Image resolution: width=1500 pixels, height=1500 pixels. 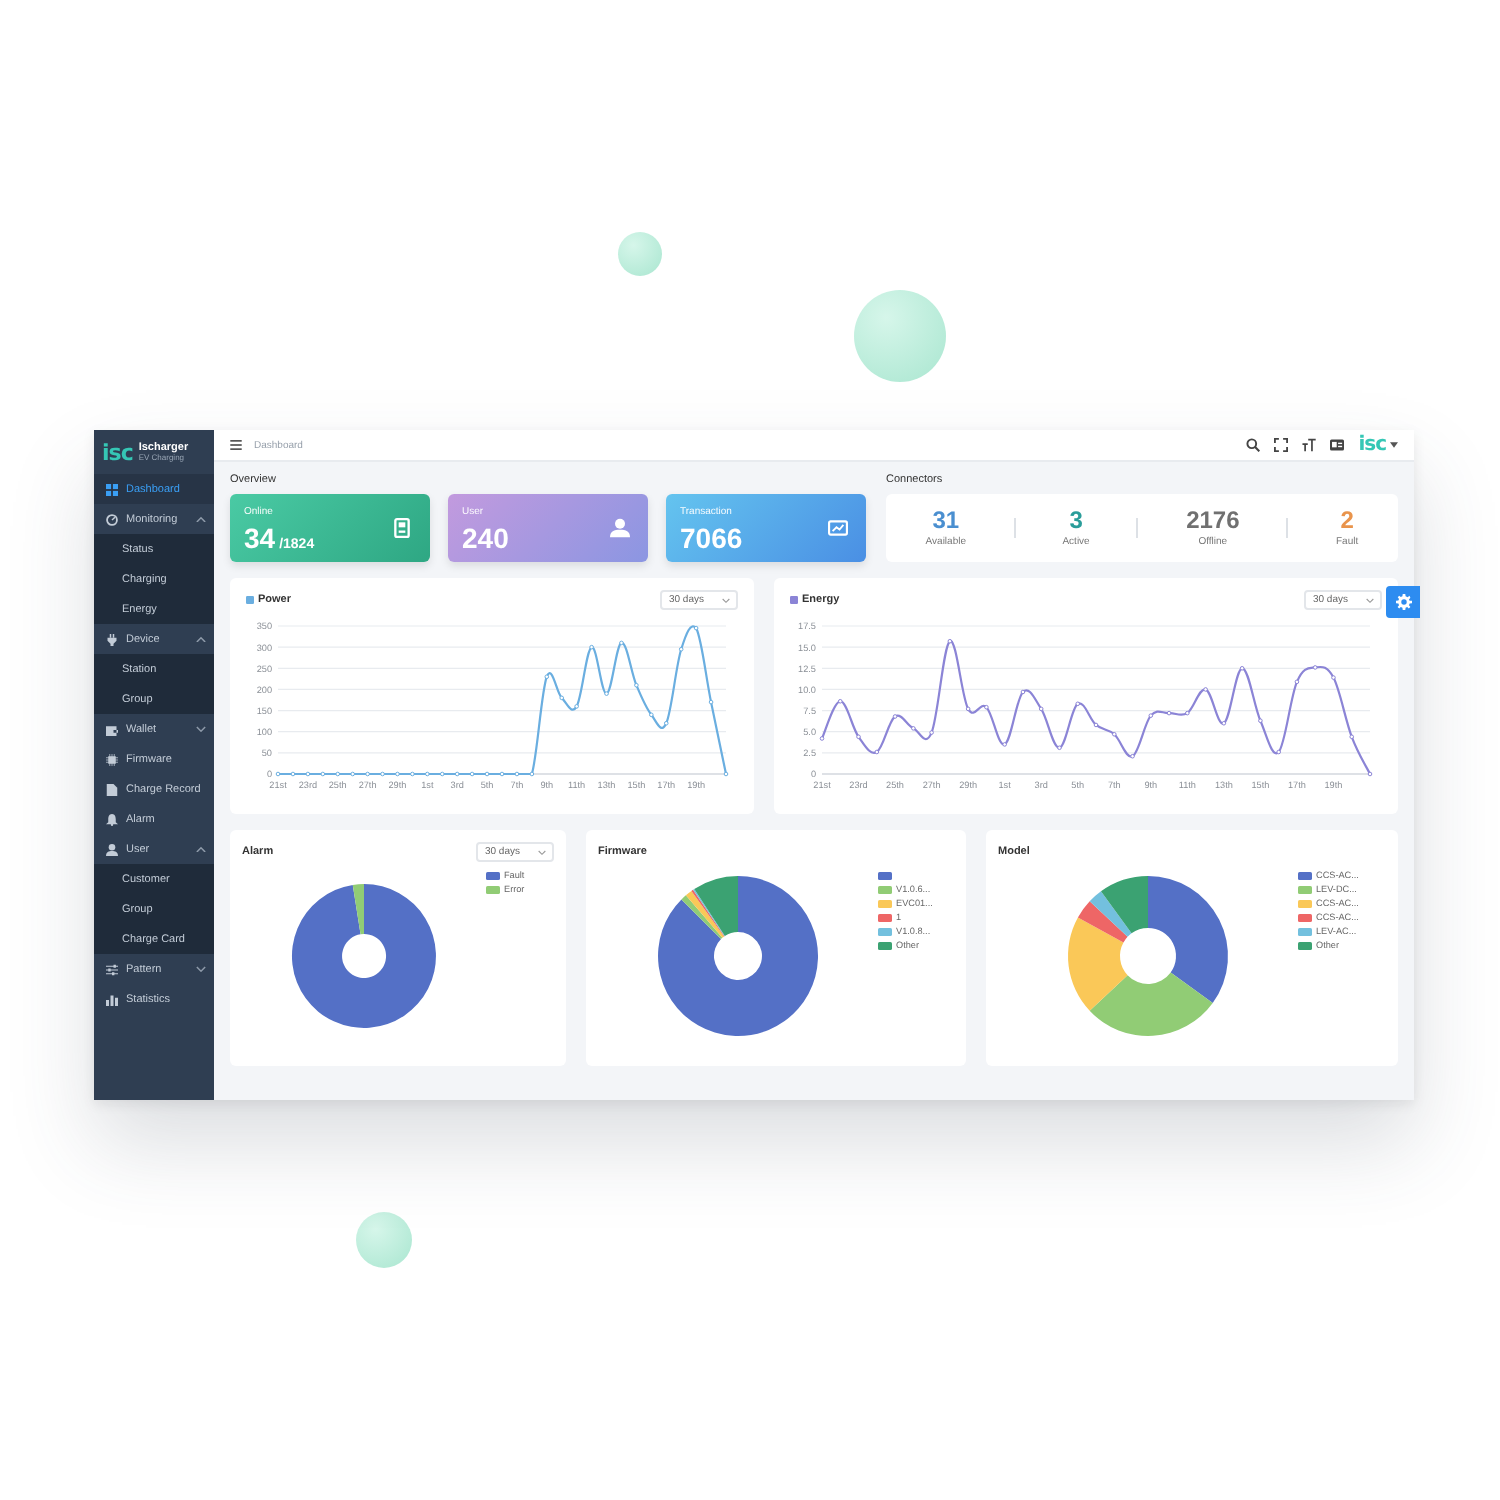 I want to click on connector-count: 31, so click(x=946, y=520).